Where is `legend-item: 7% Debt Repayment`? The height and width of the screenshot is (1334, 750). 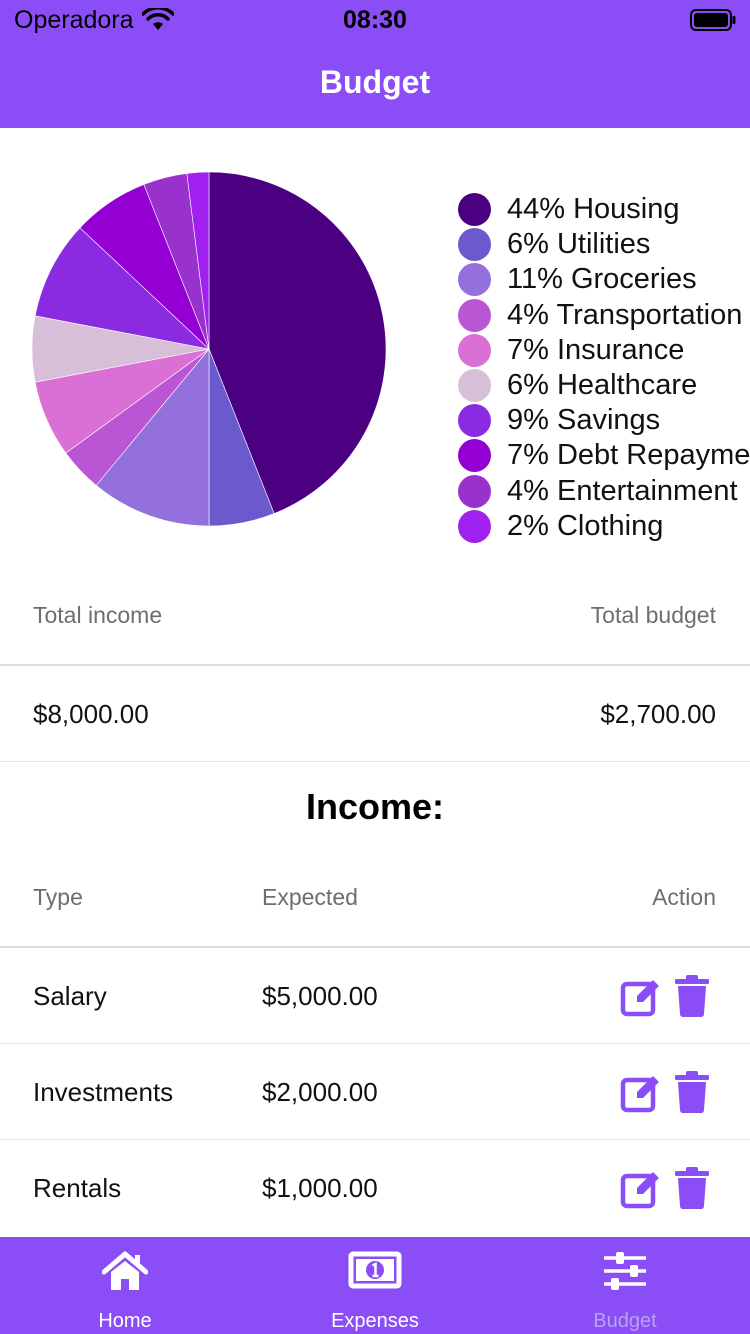
legend-item: 7% Debt Repayment is located at coordinates (604, 455).